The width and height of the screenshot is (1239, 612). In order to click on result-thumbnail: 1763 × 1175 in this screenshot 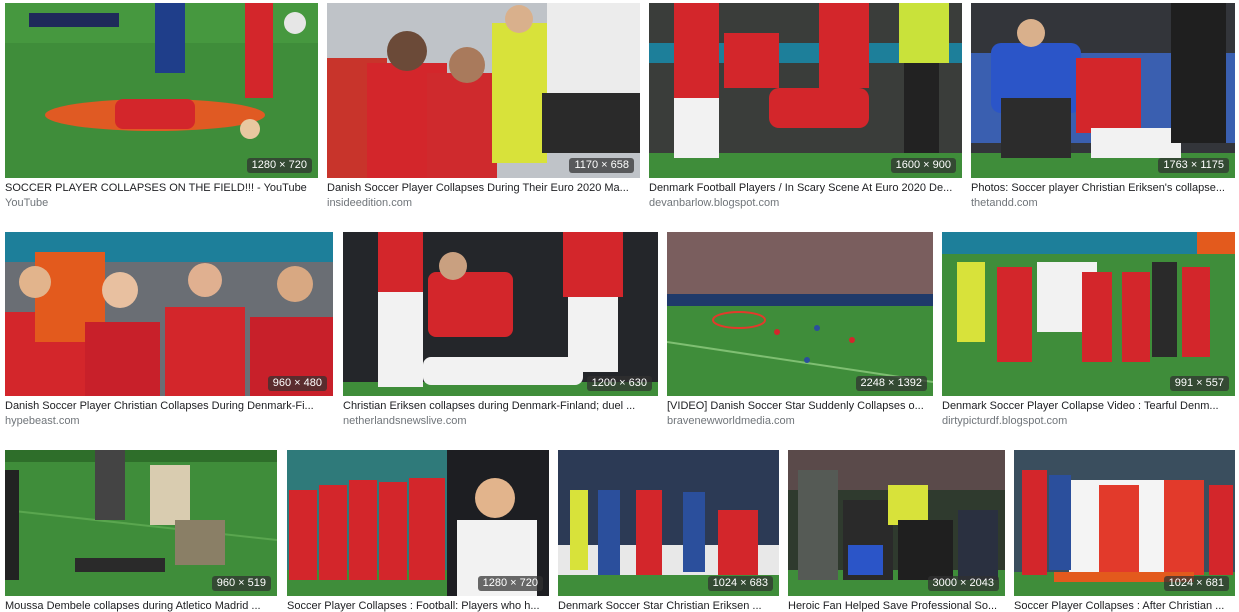, I will do `click(1103, 90)`.